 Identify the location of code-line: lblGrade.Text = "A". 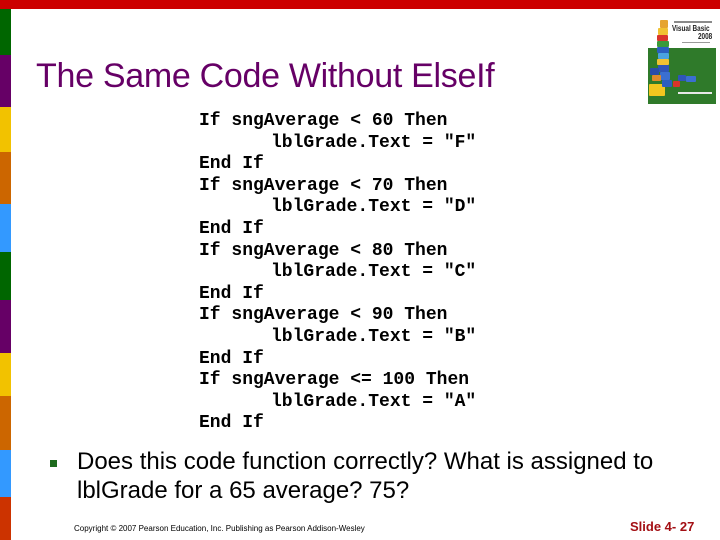
(374, 401).